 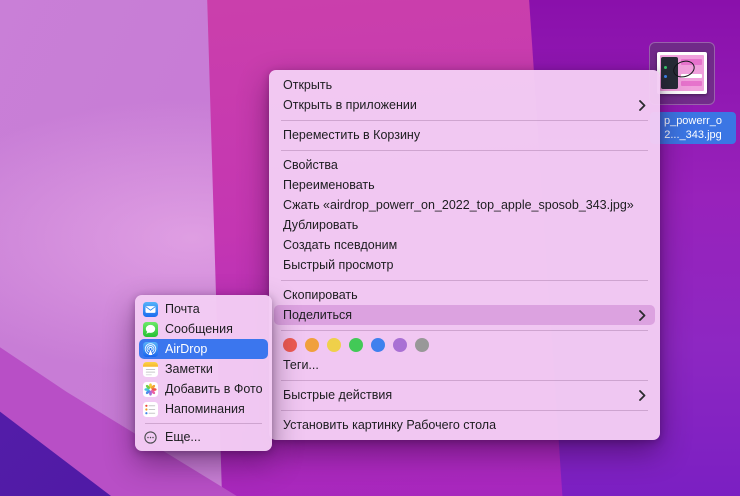 What do you see at coordinates (321, 225) in the screenshot?
I see `menu-item-label: Дублировать` at bounding box center [321, 225].